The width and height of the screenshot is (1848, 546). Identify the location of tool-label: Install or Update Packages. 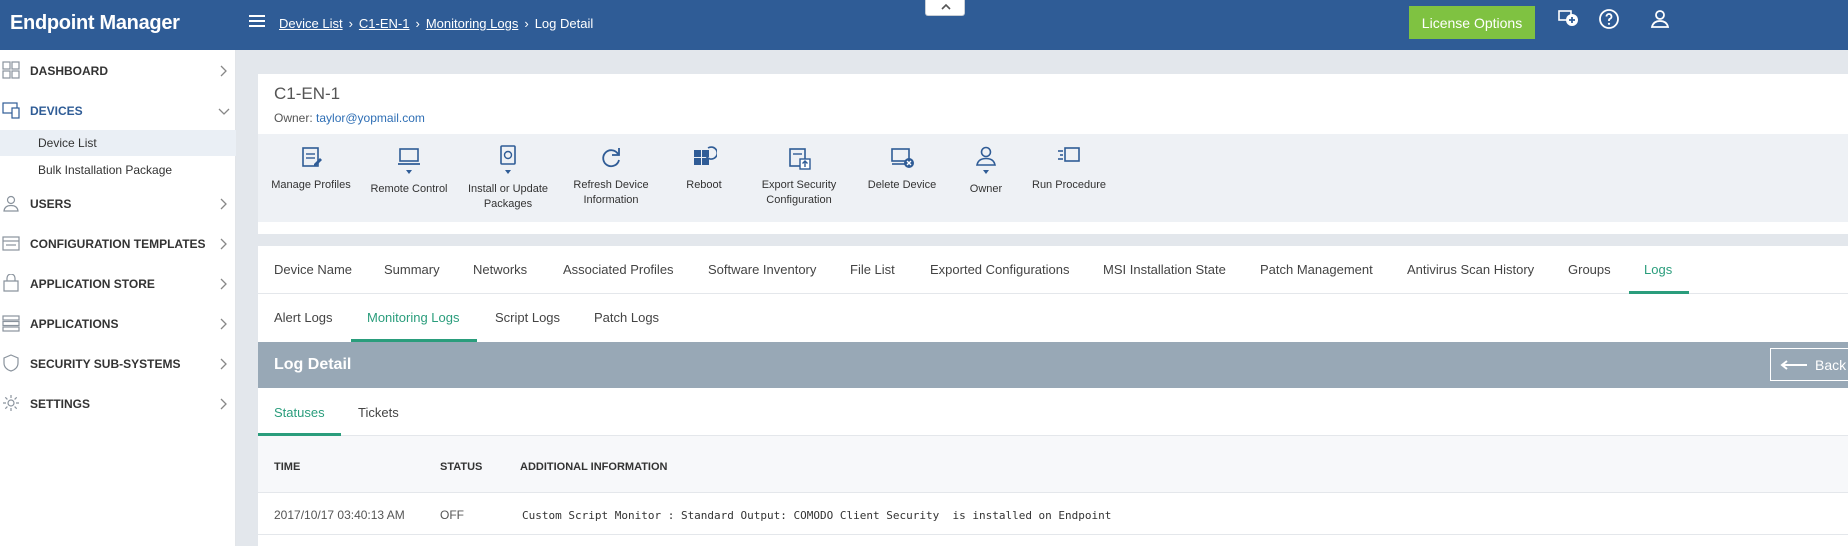
(508, 196).